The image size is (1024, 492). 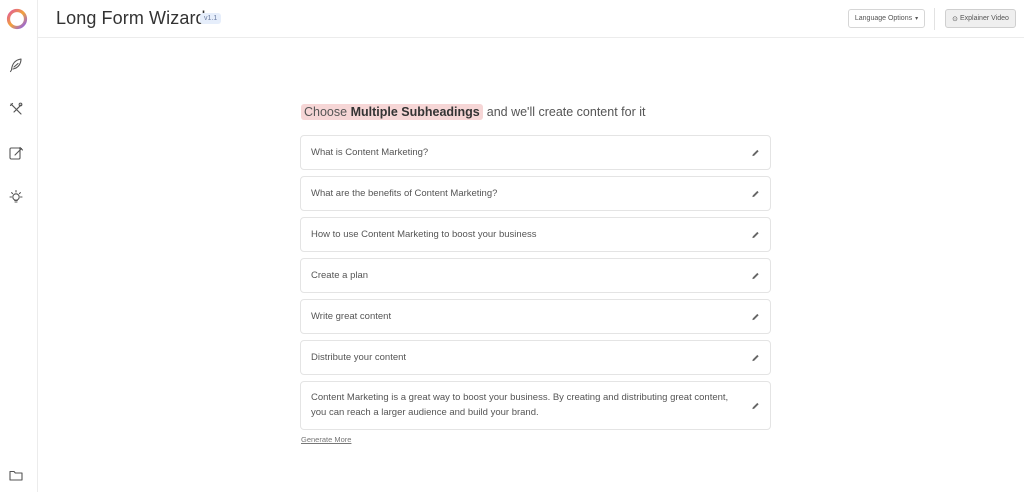 I want to click on prompt-suffix: and we'll create content for it, so click(x=566, y=112).